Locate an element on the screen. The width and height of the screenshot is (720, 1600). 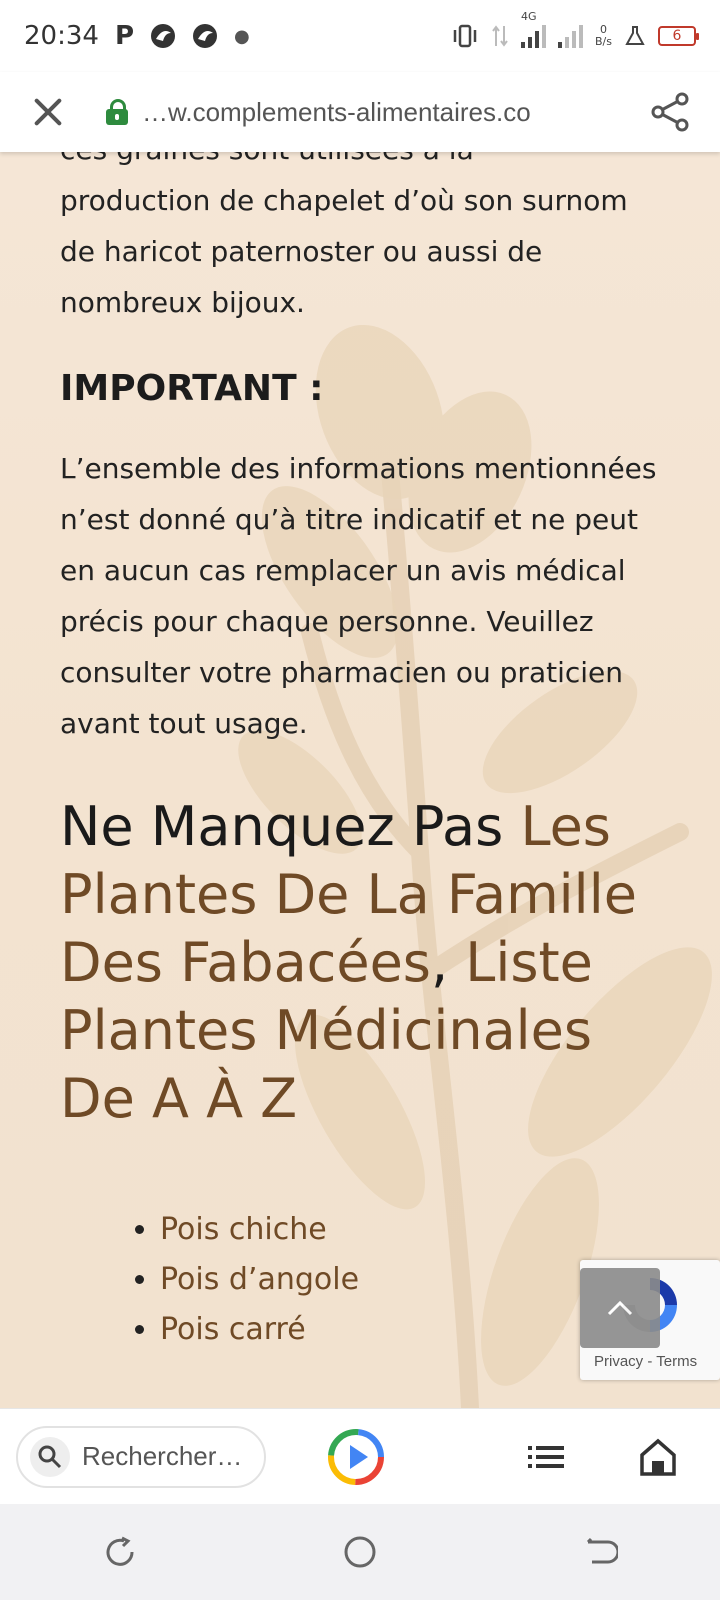
status-bar: 20:34 P ● 4G 0 B/s 6 is located at coordinates (360, 36).